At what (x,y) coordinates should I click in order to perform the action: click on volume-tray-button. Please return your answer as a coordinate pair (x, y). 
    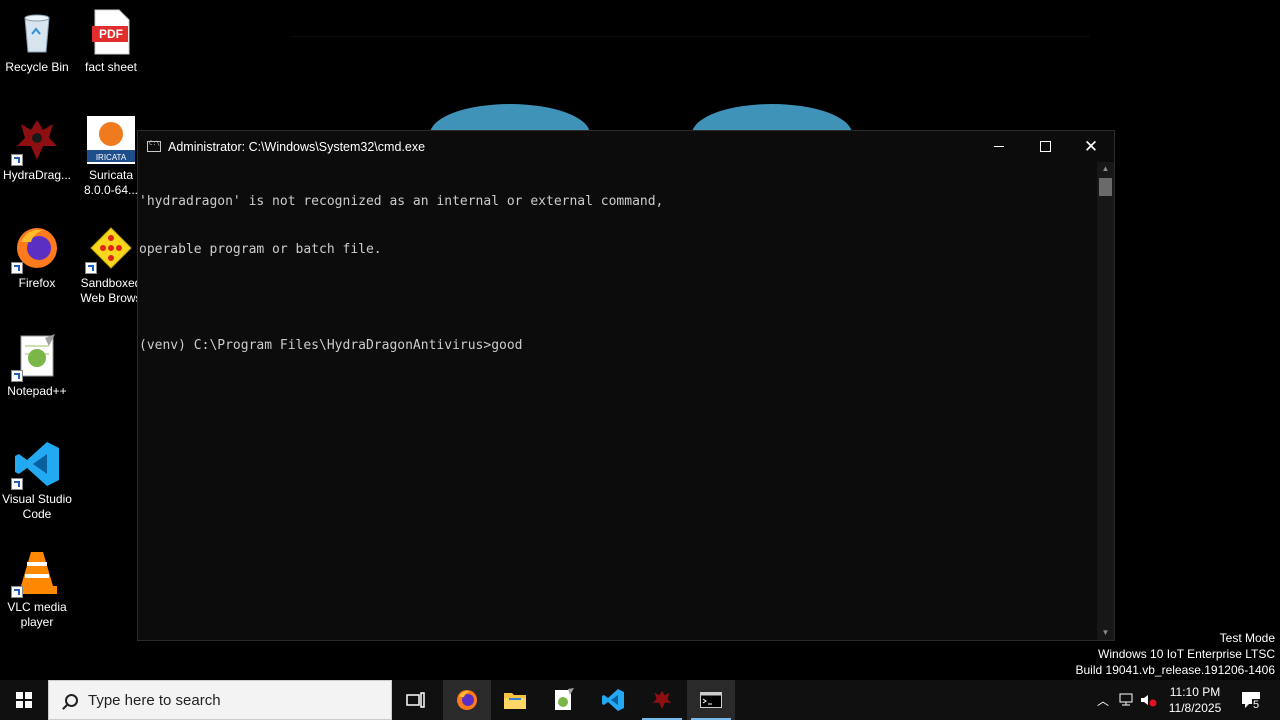
    Looking at the image, I should click on (1149, 700).